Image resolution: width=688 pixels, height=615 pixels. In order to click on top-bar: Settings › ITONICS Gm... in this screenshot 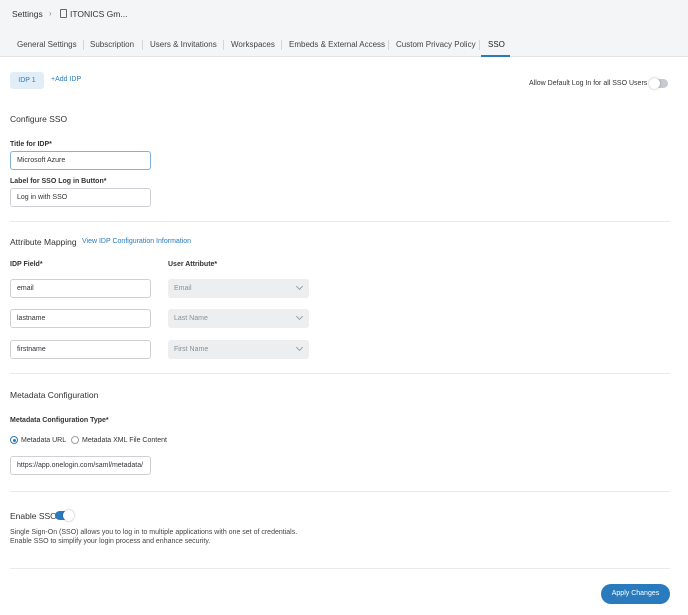, I will do `click(344, 14)`.